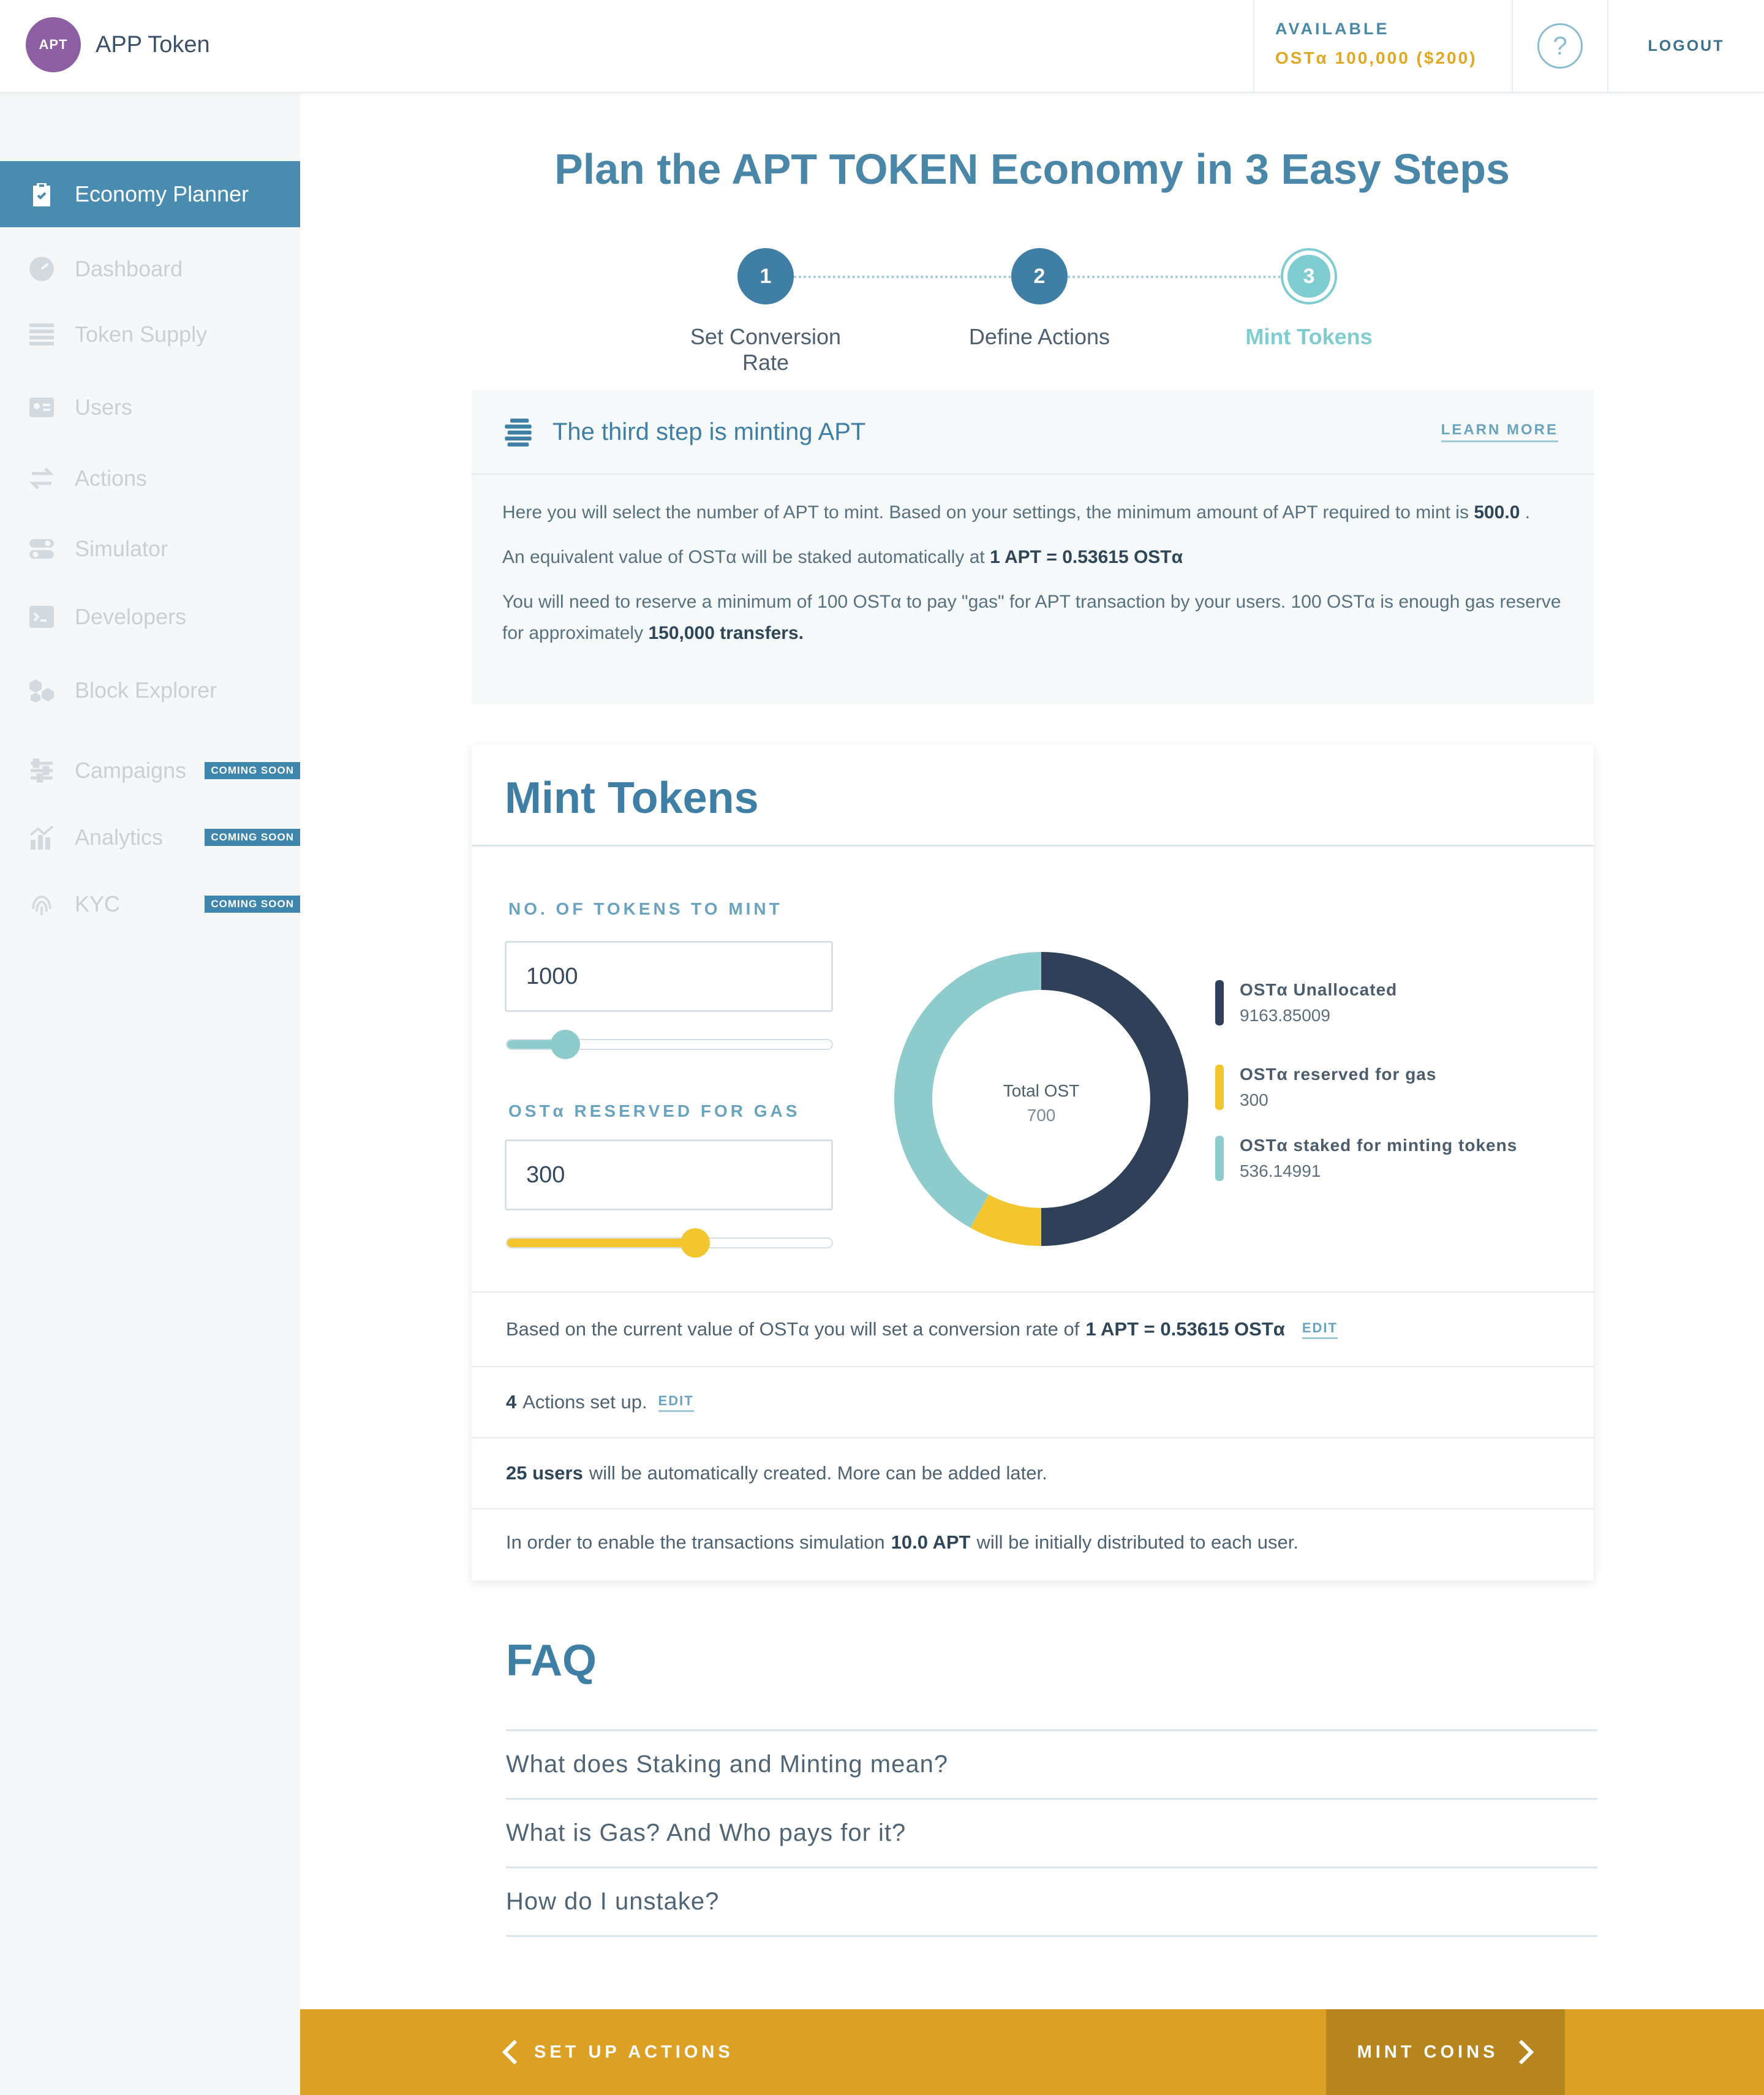 The image size is (1764, 2095). What do you see at coordinates (131, 770) in the screenshot?
I see `sidebar-item-label: Campaigns` at bounding box center [131, 770].